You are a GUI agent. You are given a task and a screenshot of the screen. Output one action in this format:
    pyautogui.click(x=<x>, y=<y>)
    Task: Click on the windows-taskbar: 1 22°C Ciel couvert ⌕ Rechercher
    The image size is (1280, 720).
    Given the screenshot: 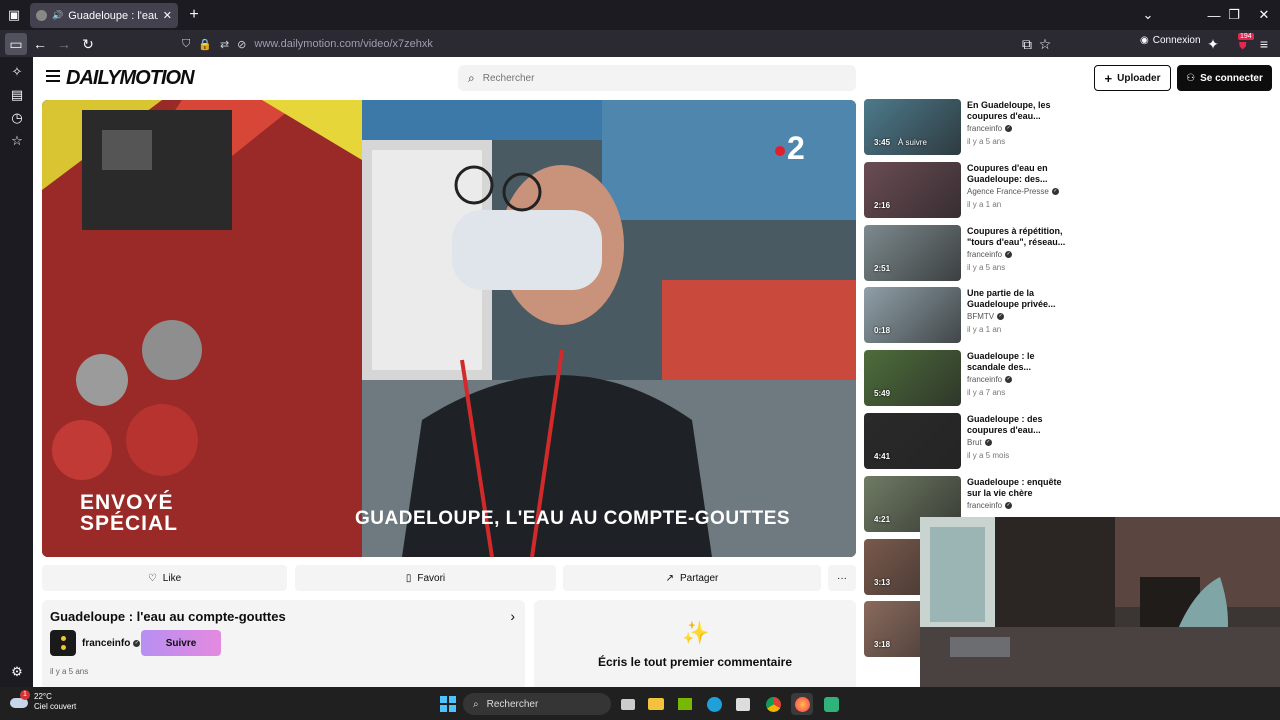 What is the action you would take?
    pyautogui.click(x=640, y=703)
    